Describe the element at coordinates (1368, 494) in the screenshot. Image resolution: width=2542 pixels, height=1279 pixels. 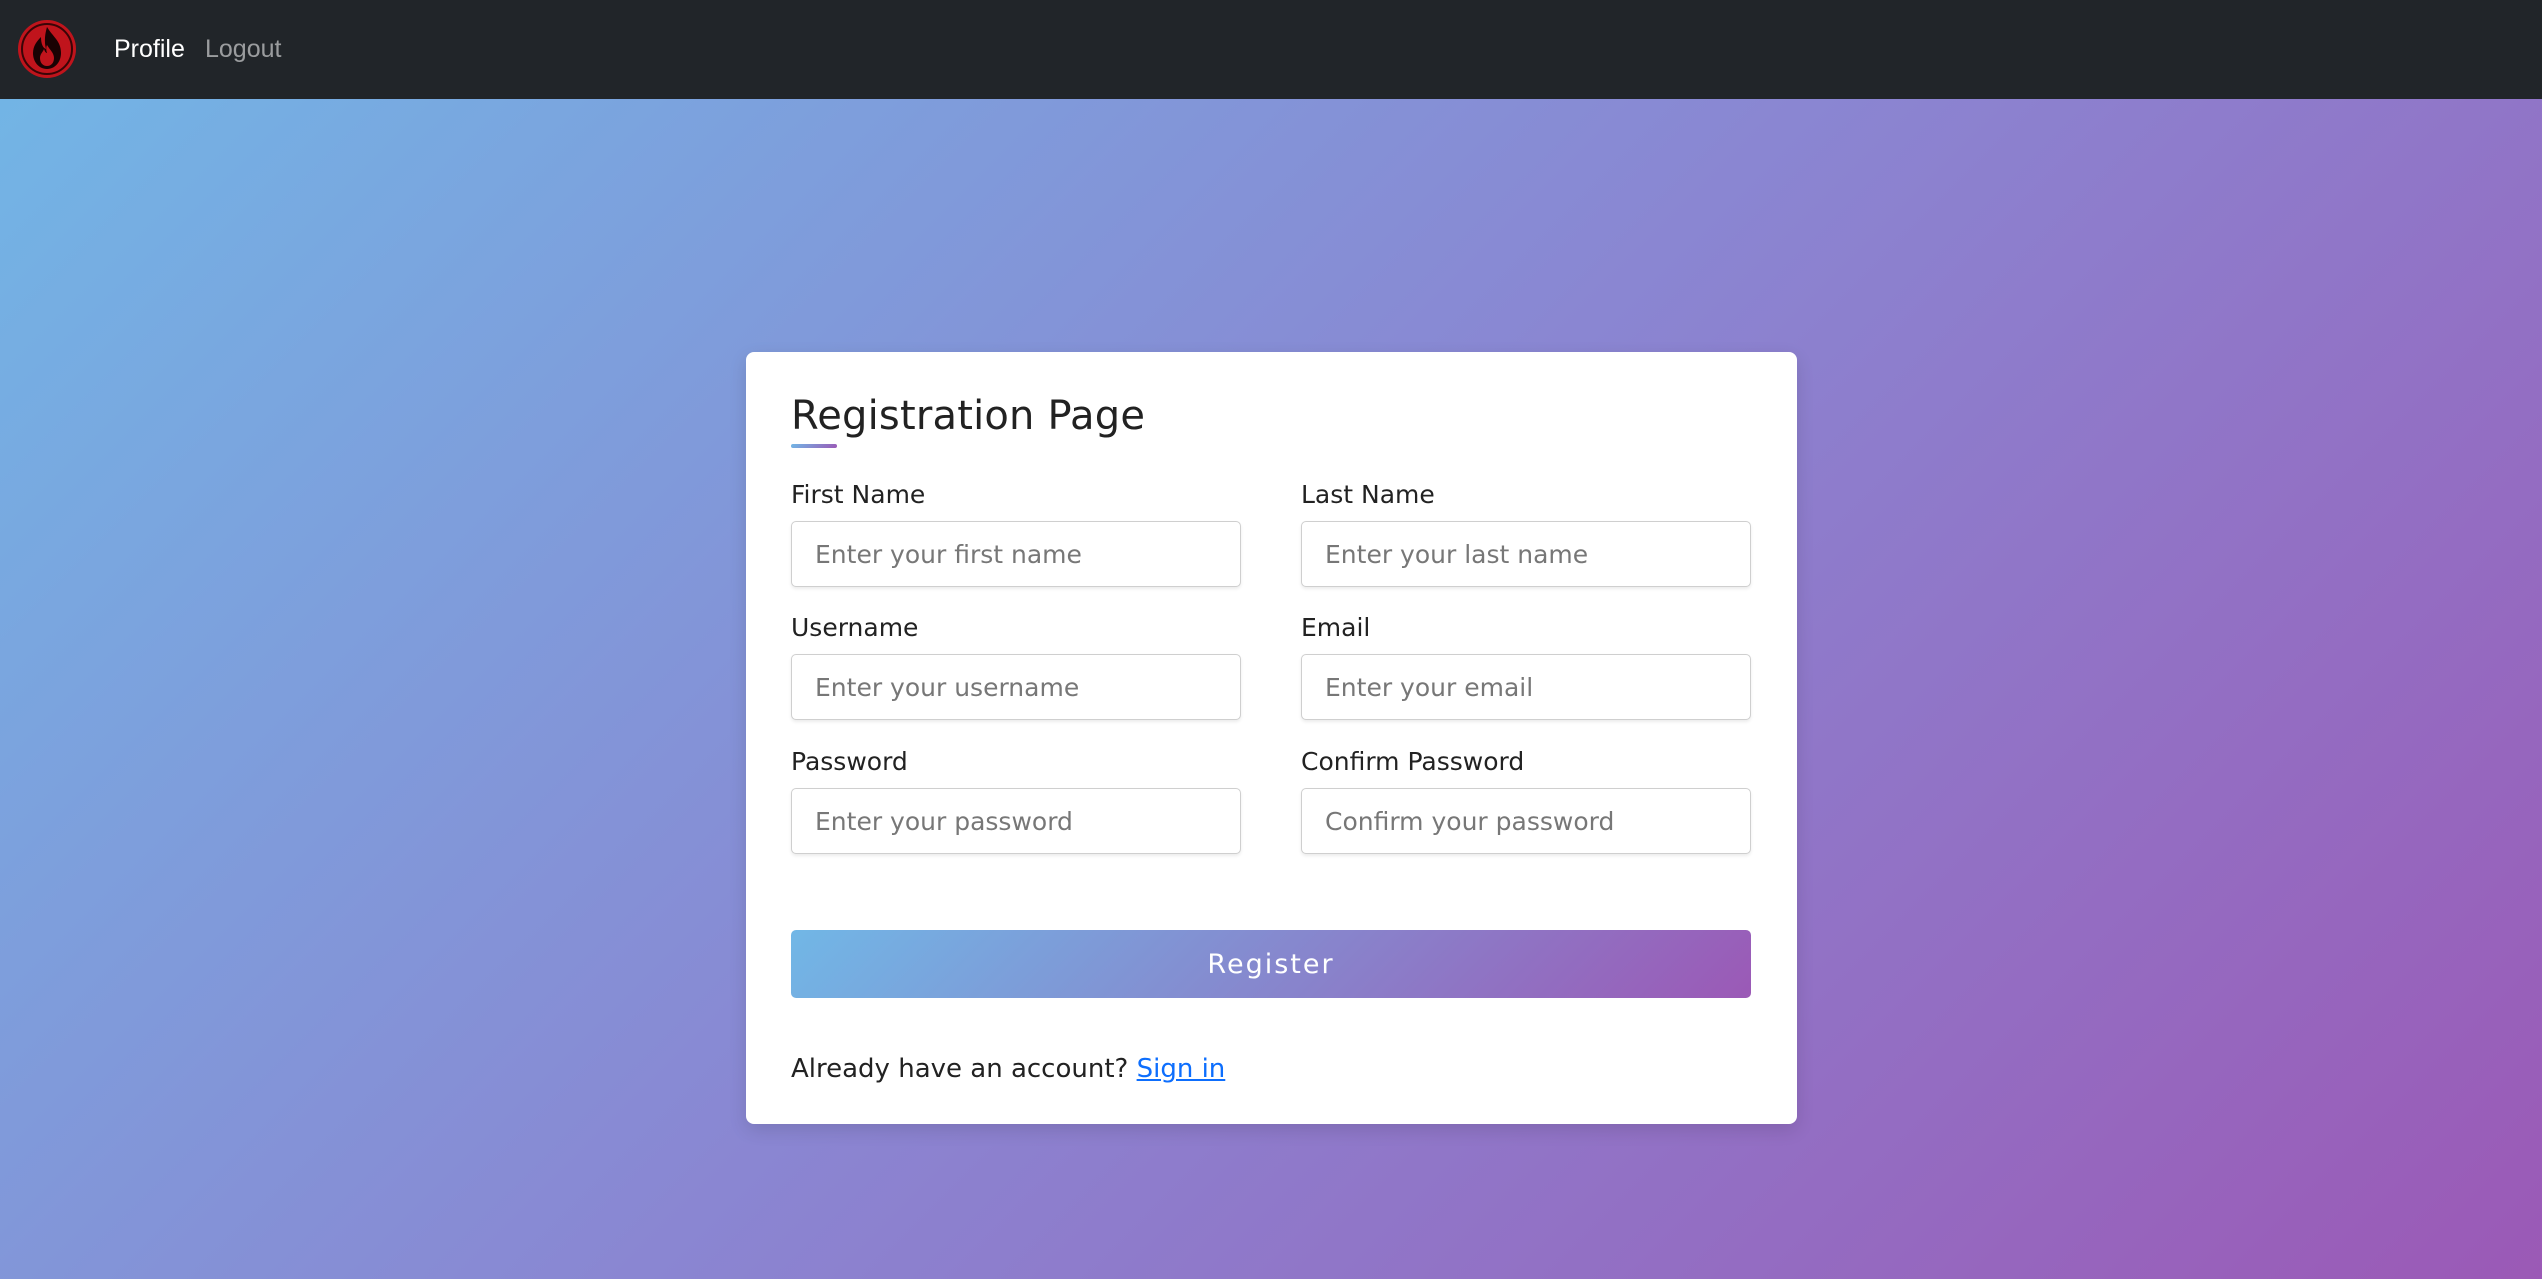
I see `last-name-label: Last Name` at that location.